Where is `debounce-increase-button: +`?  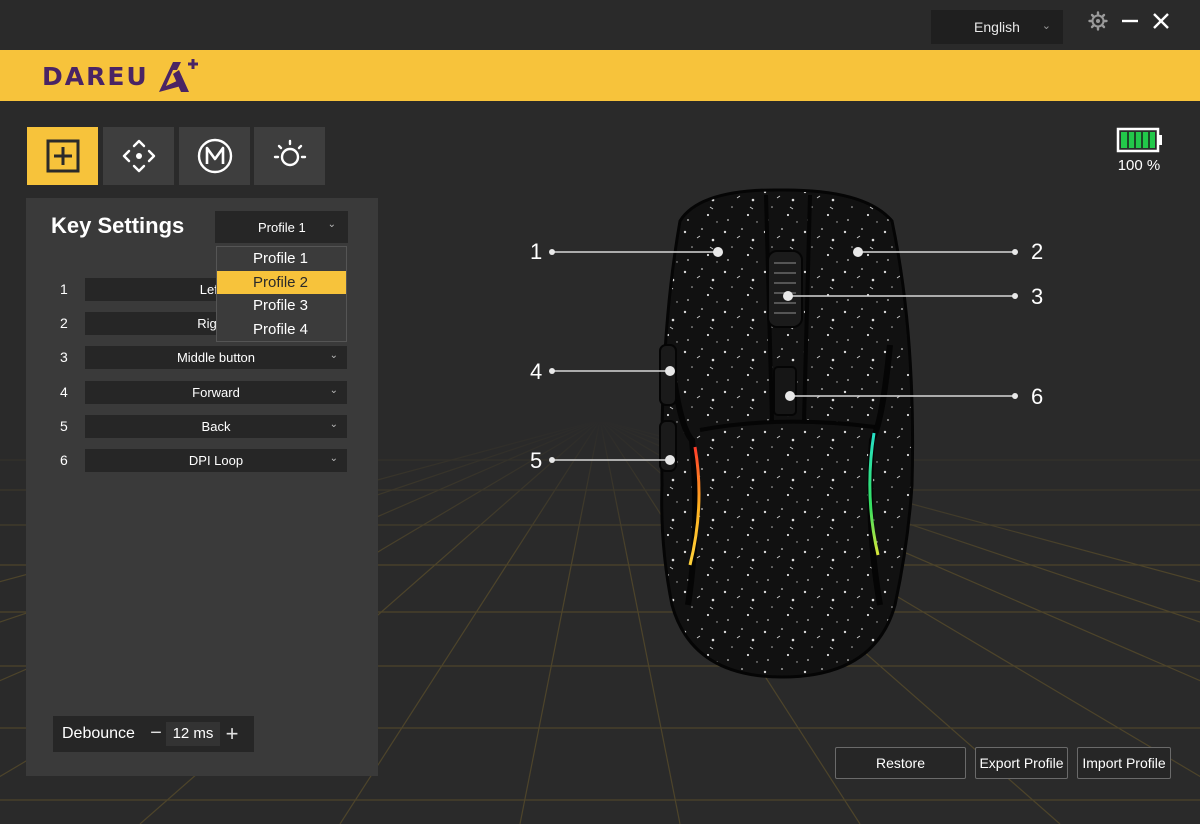
debounce-increase-button: + is located at coordinates (232, 734).